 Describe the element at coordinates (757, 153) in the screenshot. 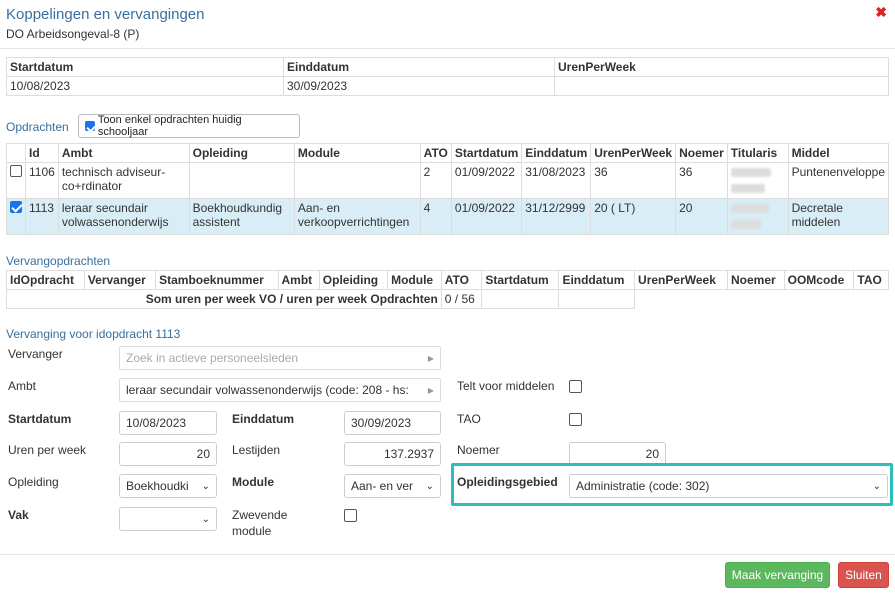

I see `col-header: Titularis` at that location.